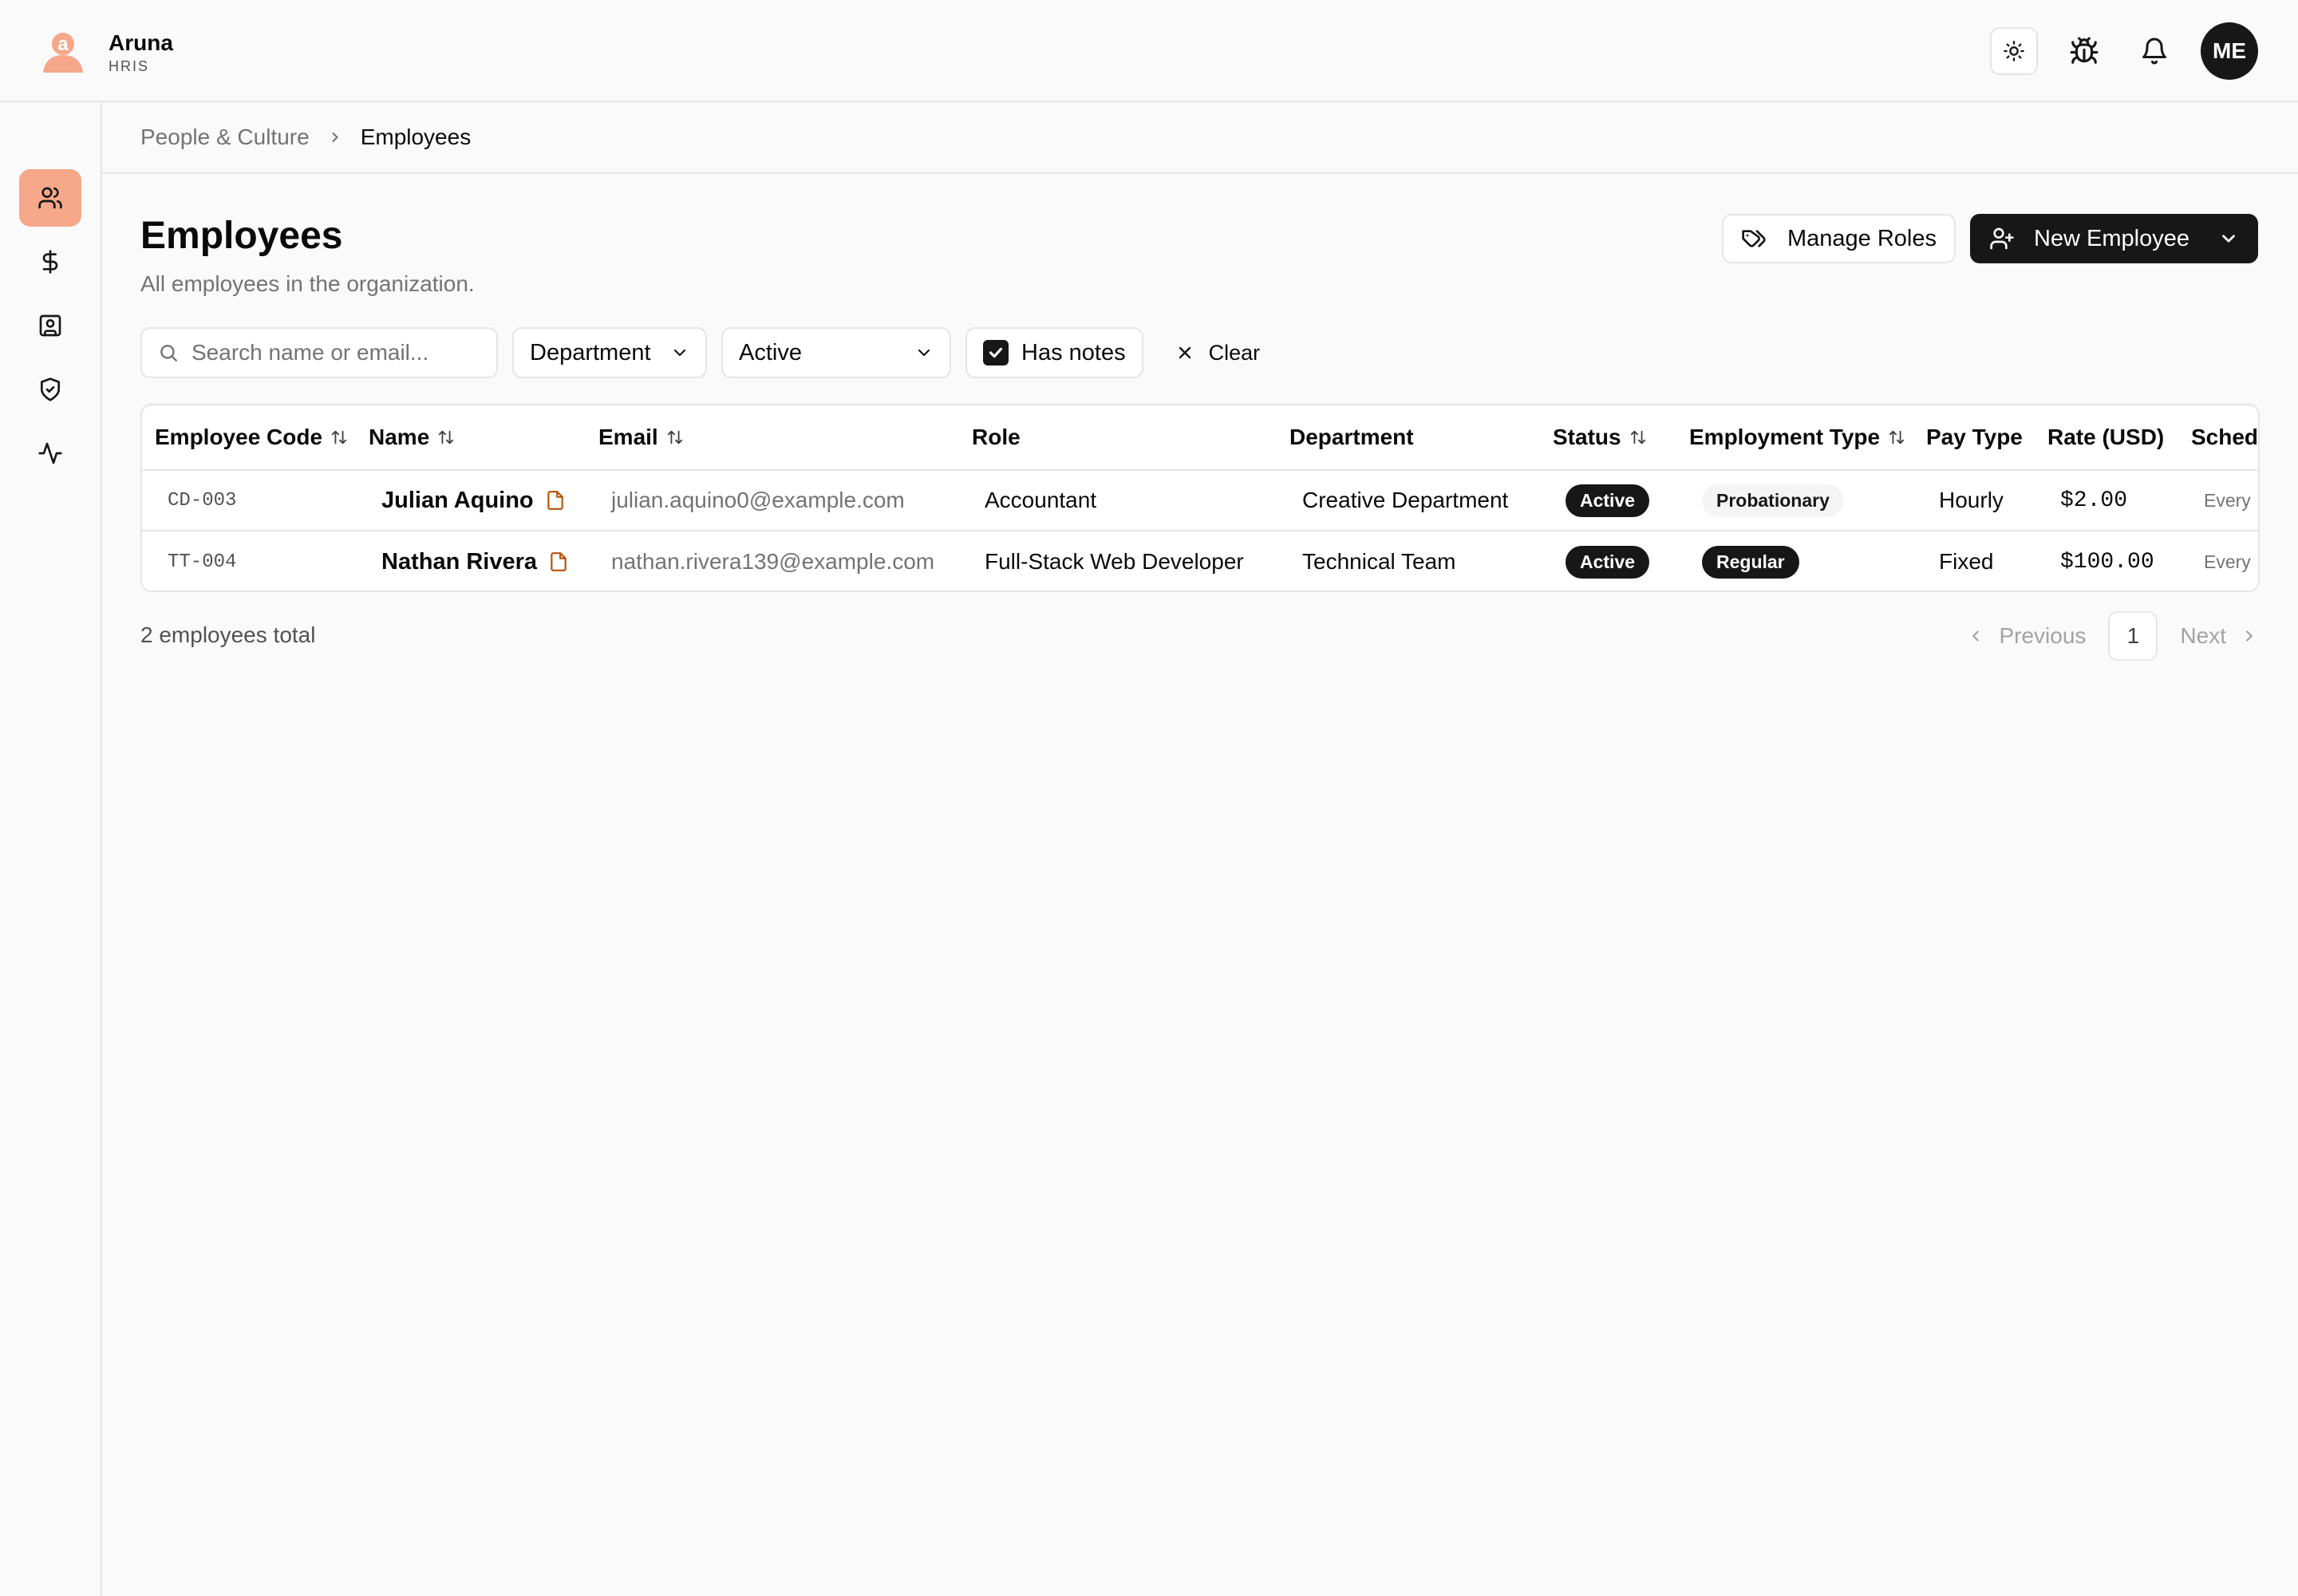 The image size is (2298, 1596). I want to click on employee-pay-type: Hourly, so click(1972, 500).